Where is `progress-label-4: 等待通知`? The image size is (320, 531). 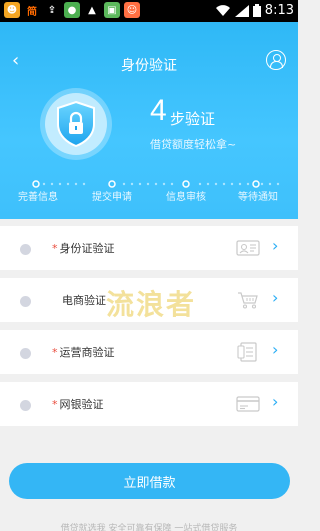
progress-label-4: 等待通知 is located at coordinates (258, 197).